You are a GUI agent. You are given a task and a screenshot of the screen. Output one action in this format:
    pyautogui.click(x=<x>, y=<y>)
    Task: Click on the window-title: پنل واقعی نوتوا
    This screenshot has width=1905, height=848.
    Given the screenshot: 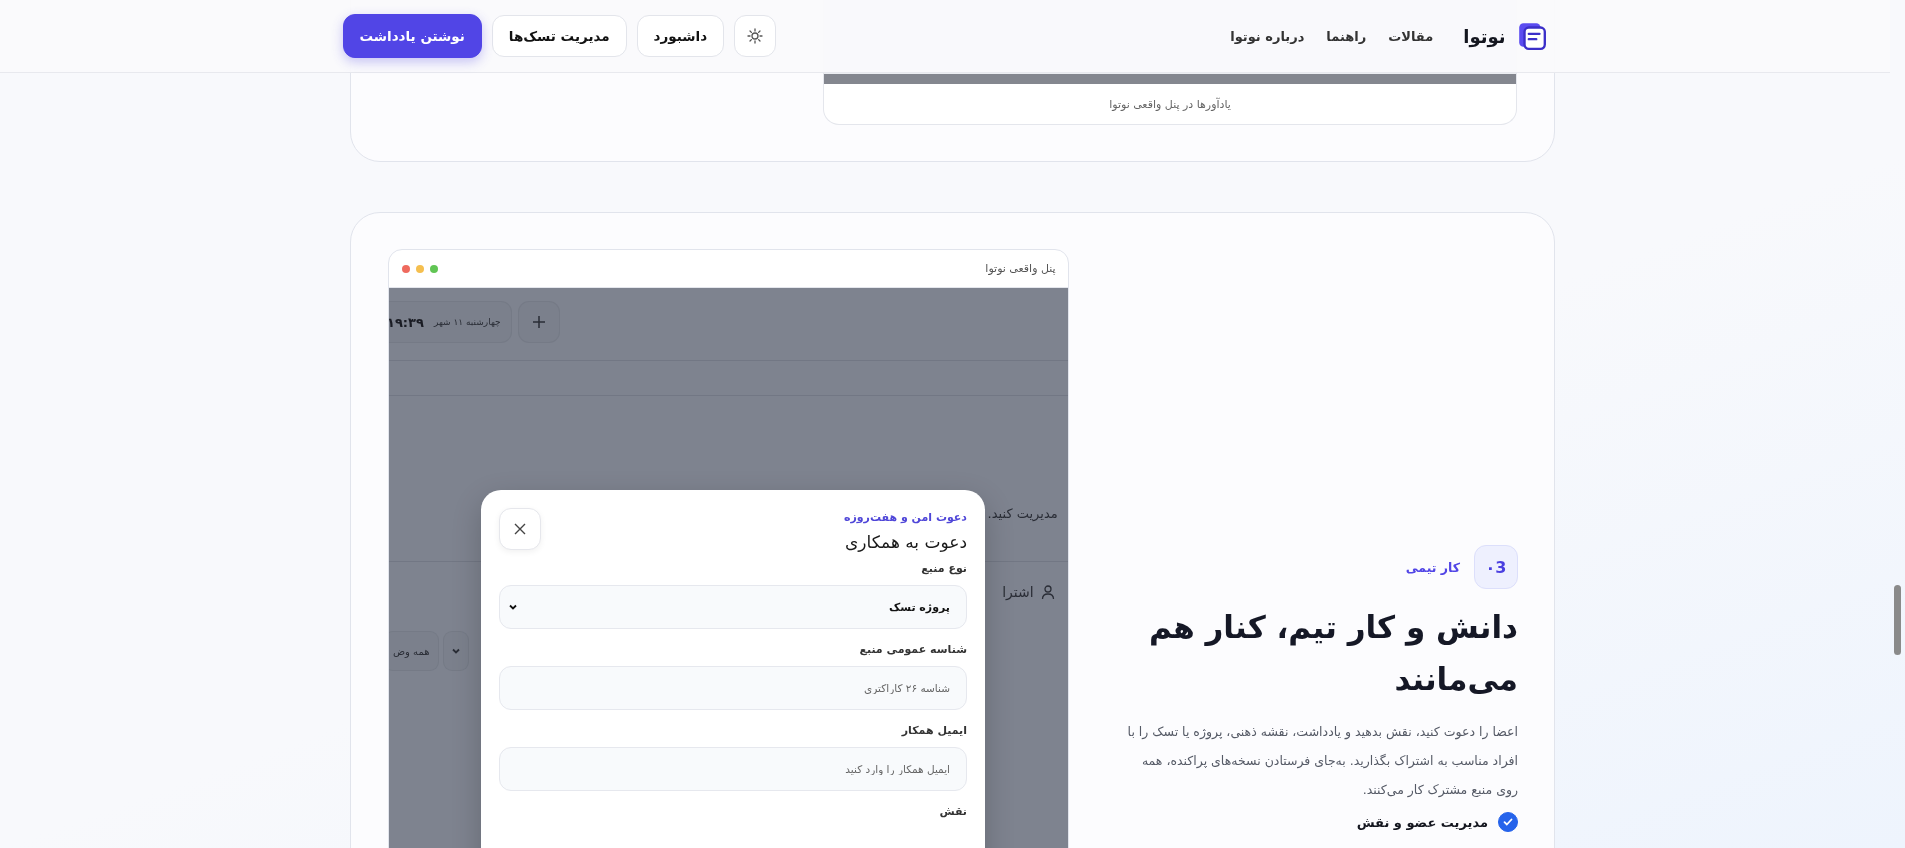 What is the action you would take?
    pyautogui.click(x=1020, y=268)
    